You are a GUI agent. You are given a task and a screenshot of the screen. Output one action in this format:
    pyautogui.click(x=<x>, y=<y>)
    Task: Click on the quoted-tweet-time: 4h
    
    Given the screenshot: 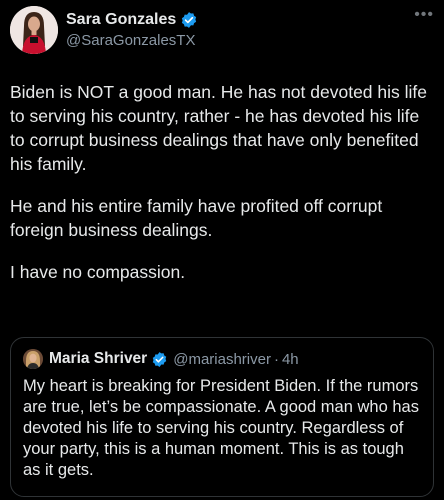 What is the action you would take?
    pyautogui.click(x=290, y=359)
    